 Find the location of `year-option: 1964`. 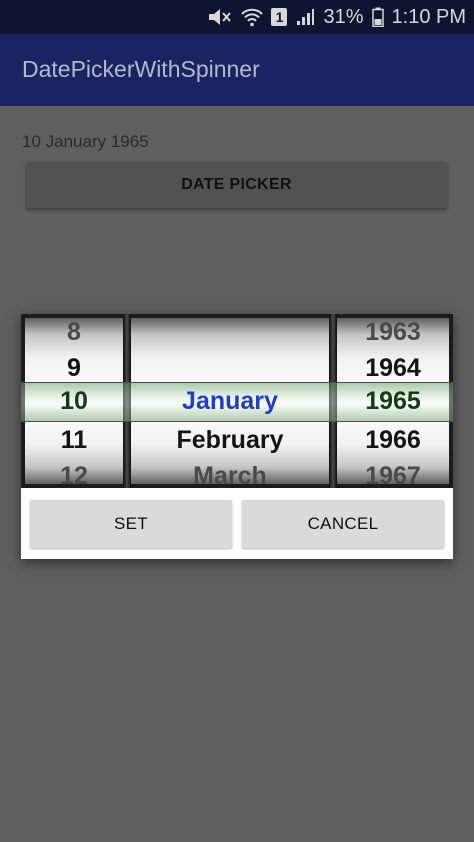

year-option: 1964 is located at coordinates (393, 368).